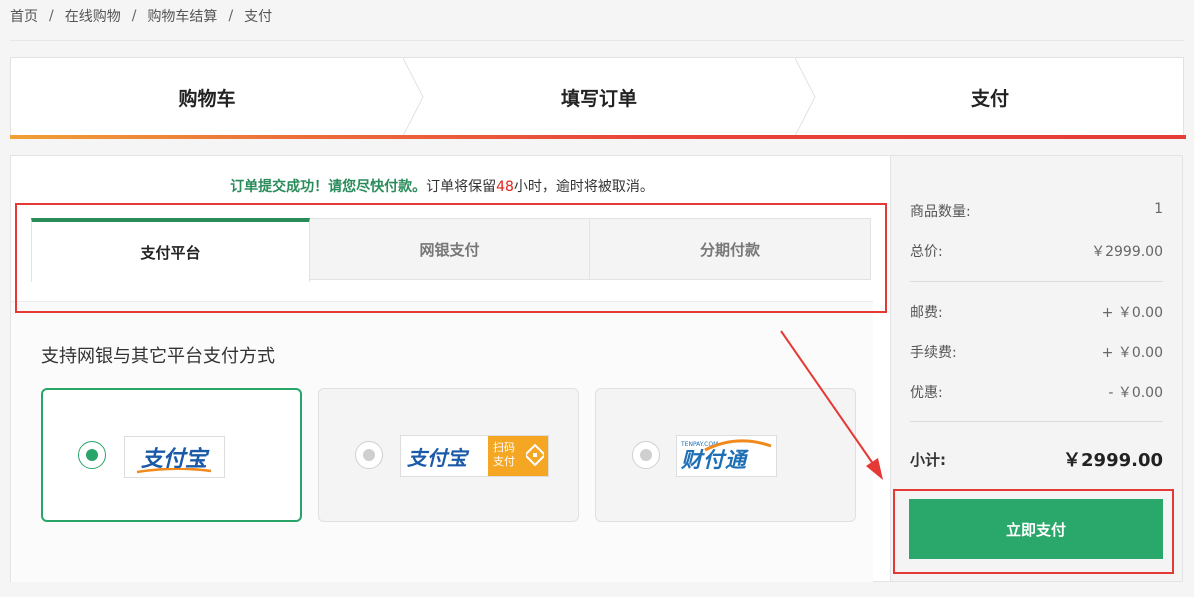  What do you see at coordinates (989, 98) in the screenshot?
I see `step-pay: 支付` at bounding box center [989, 98].